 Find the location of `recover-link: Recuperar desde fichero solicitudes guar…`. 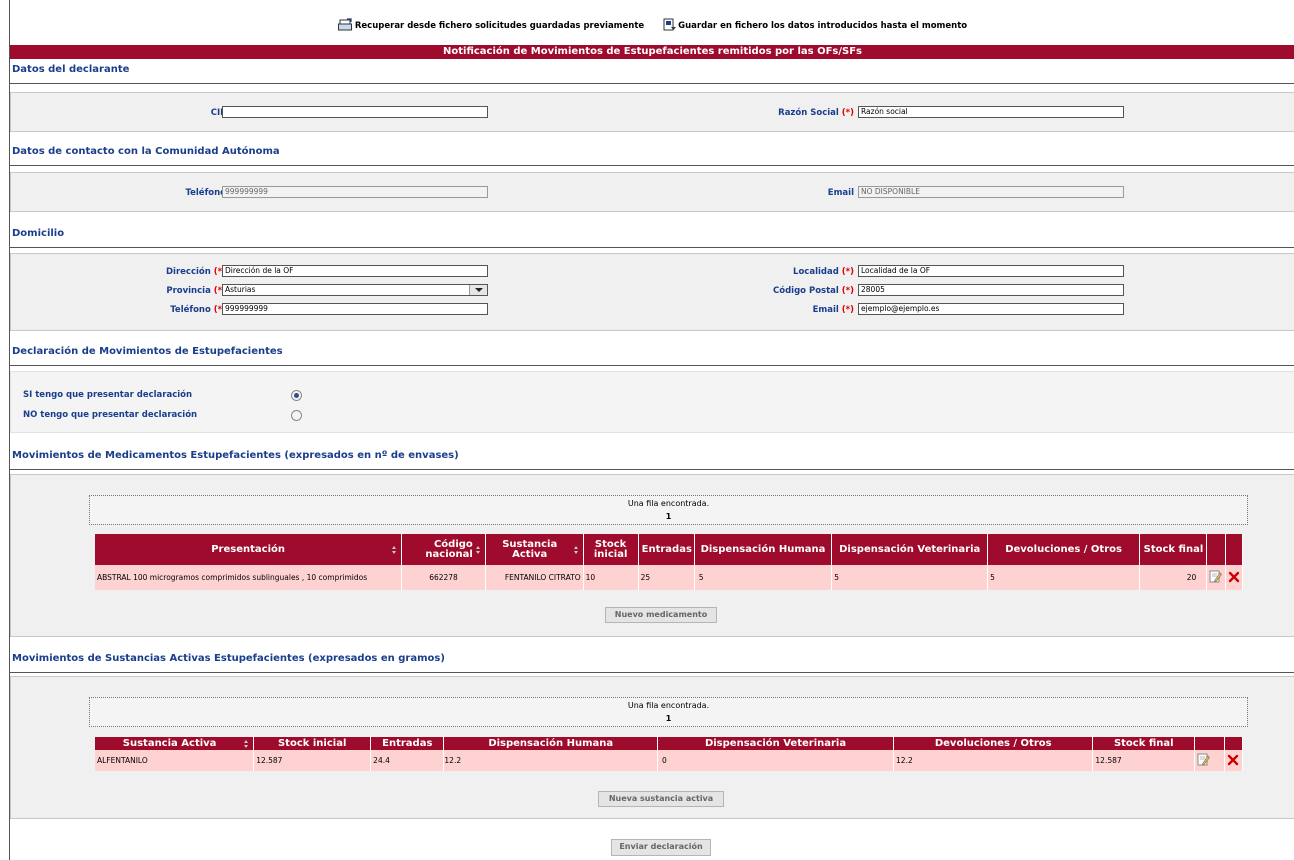

recover-link: Recuperar desde fichero solicitudes guar… is located at coordinates (491, 24).